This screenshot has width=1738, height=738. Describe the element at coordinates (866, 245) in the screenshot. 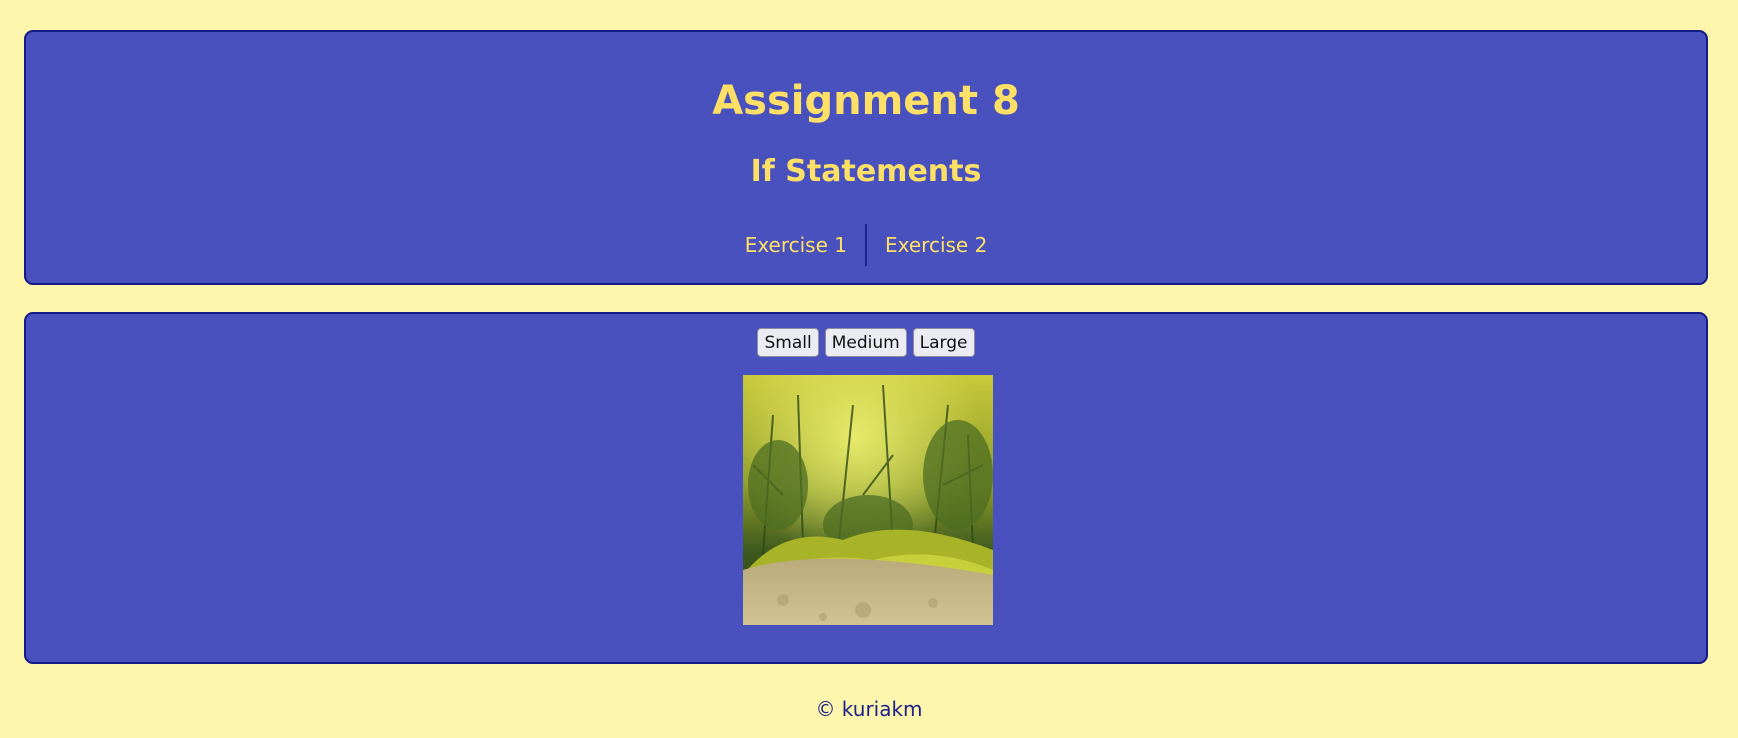

I see `exercise-nav: Exercise 1 Exercise 2` at that location.